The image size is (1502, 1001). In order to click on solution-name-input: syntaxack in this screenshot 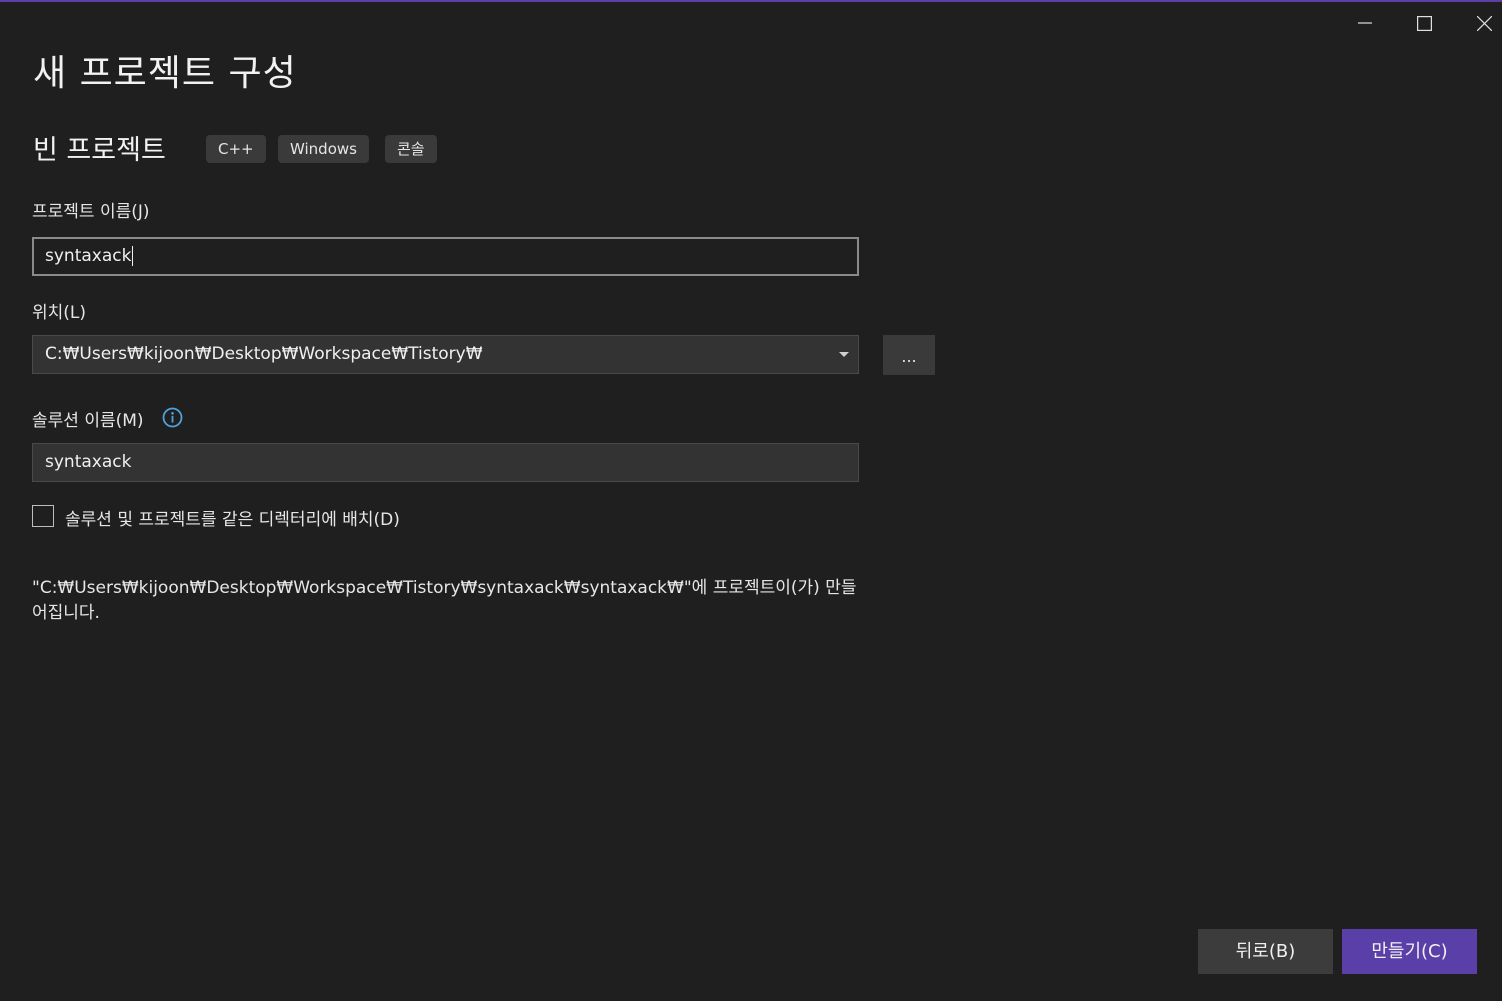, I will do `click(445, 462)`.